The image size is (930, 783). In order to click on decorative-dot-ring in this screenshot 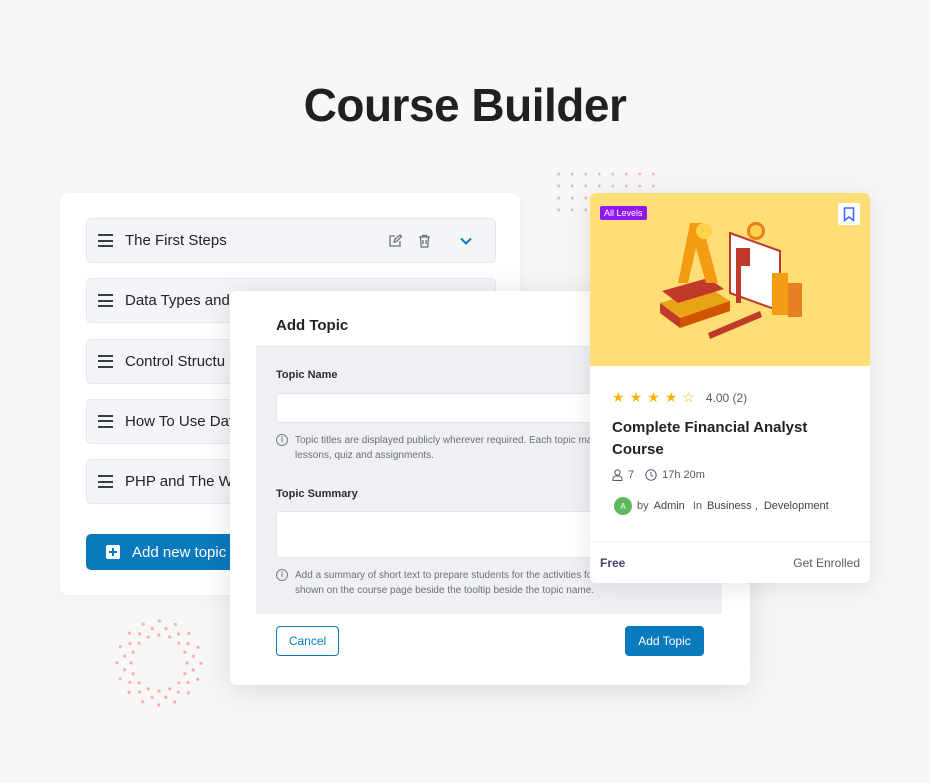, I will do `click(159, 663)`.